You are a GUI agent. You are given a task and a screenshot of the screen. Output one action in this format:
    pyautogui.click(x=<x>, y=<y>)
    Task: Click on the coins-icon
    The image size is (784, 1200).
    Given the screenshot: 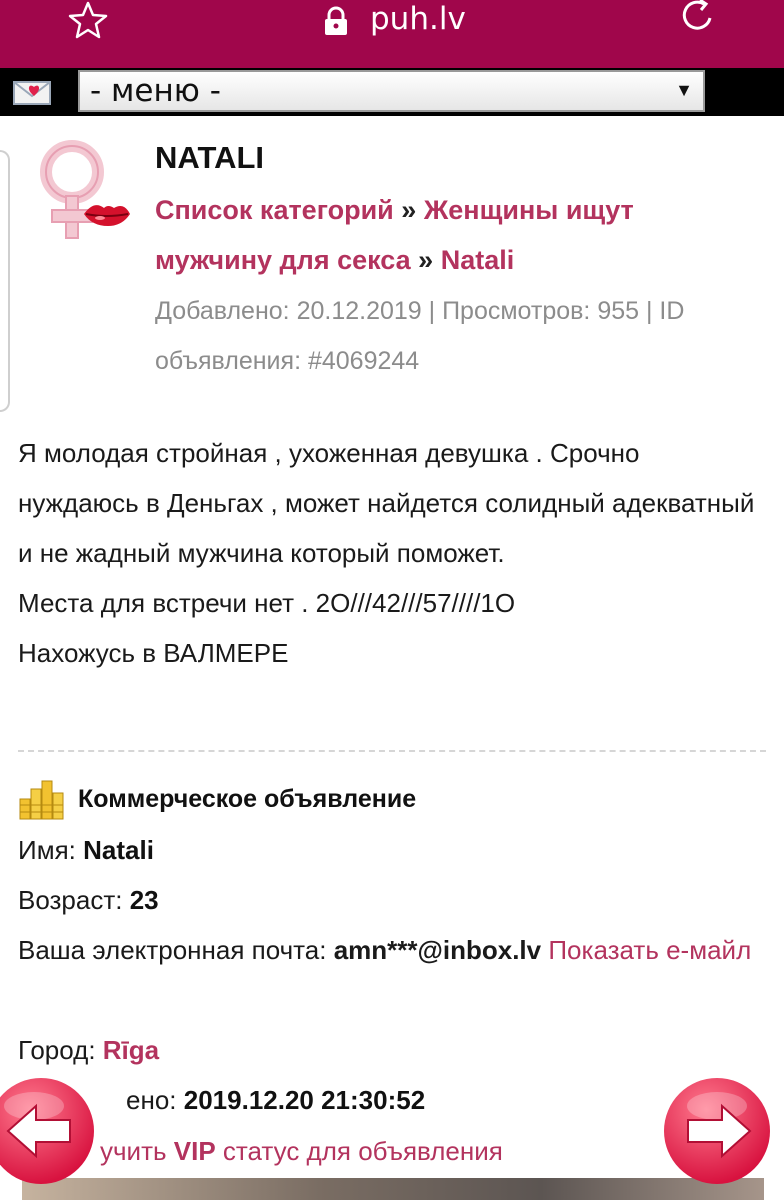 What is the action you would take?
    pyautogui.click(x=41, y=800)
    